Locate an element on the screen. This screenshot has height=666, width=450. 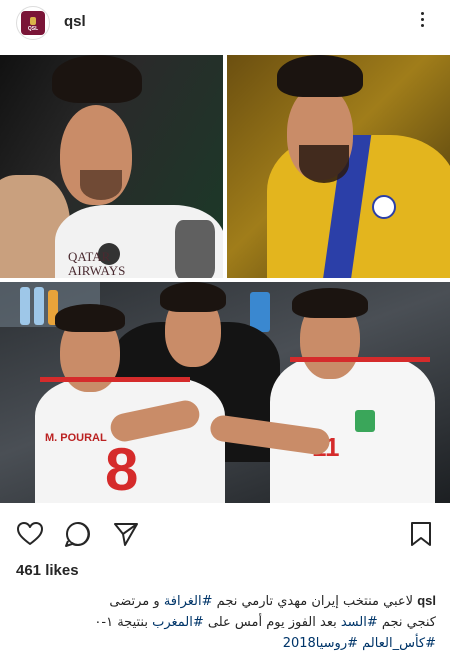
share-icon is located at coordinates (126, 534).